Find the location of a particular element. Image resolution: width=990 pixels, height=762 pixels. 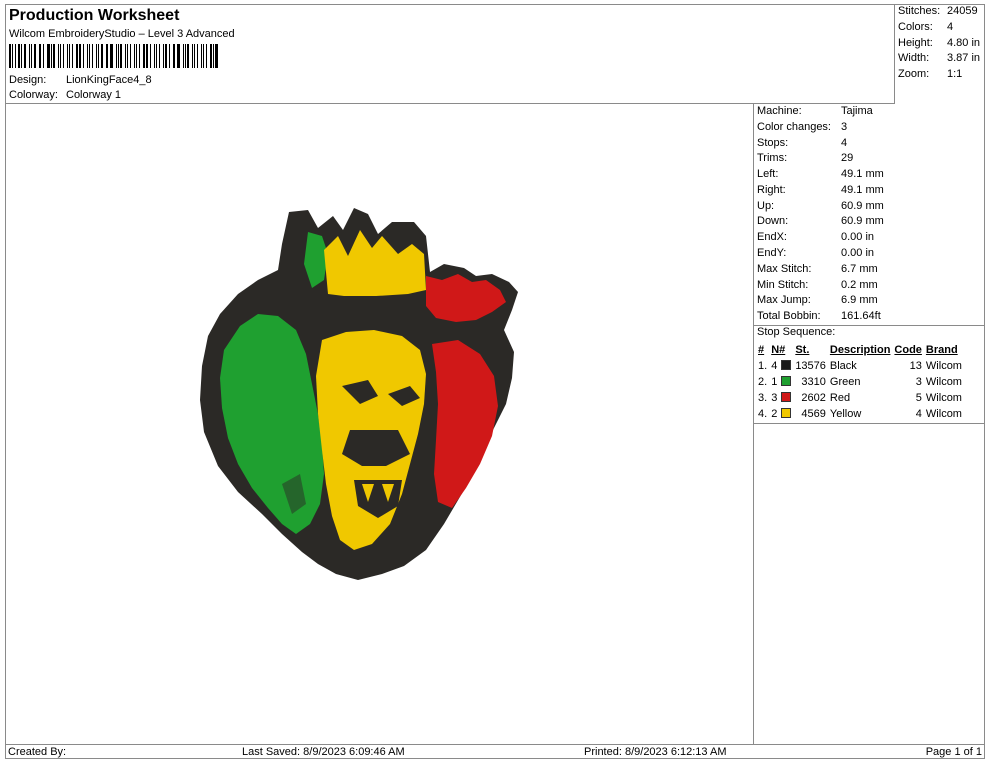

height-label: Height: is located at coordinates (915, 43).